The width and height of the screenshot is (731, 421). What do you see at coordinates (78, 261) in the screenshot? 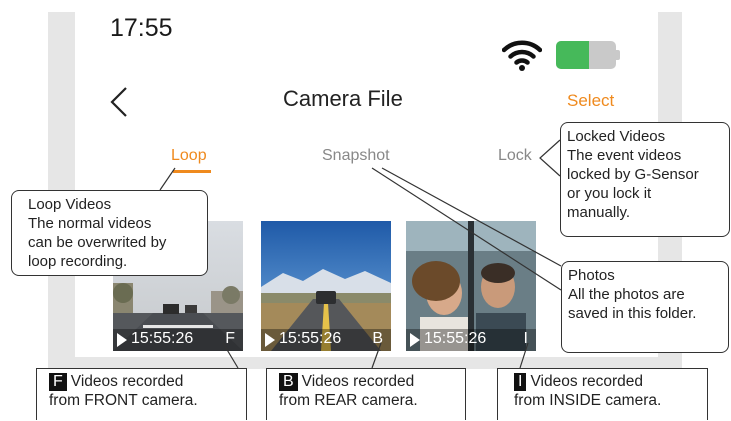
I see `callout-text: loop recording.` at bounding box center [78, 261].